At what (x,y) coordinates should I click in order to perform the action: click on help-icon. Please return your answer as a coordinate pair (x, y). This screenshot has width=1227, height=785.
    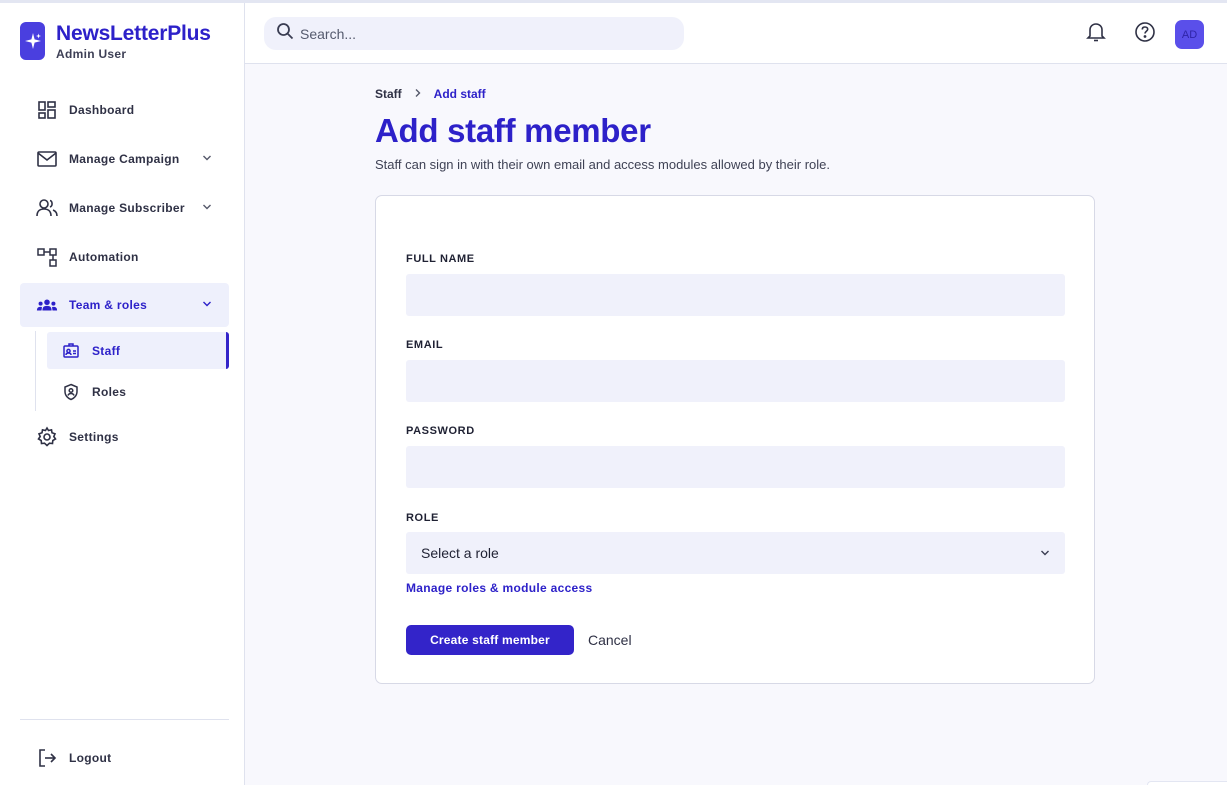
    Looking at the image, I should click on (1145, 32).